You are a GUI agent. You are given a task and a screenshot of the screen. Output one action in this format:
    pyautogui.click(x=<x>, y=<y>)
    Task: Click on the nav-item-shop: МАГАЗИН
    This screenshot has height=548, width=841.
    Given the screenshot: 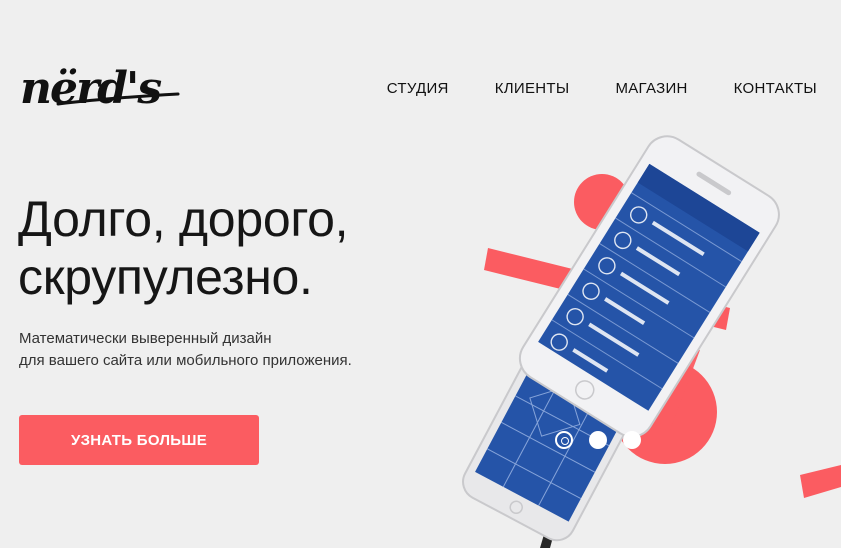 What is the action you would take?
    pyautogui.click(x=651, y=88)
    